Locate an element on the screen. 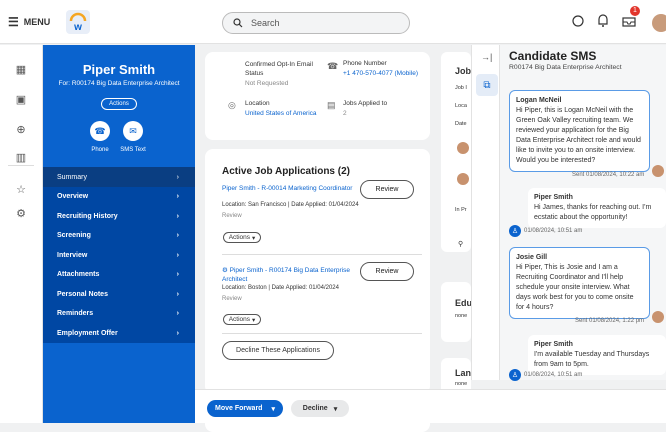  menu-button: ☰ MENU is located at coordinates (29, 22).